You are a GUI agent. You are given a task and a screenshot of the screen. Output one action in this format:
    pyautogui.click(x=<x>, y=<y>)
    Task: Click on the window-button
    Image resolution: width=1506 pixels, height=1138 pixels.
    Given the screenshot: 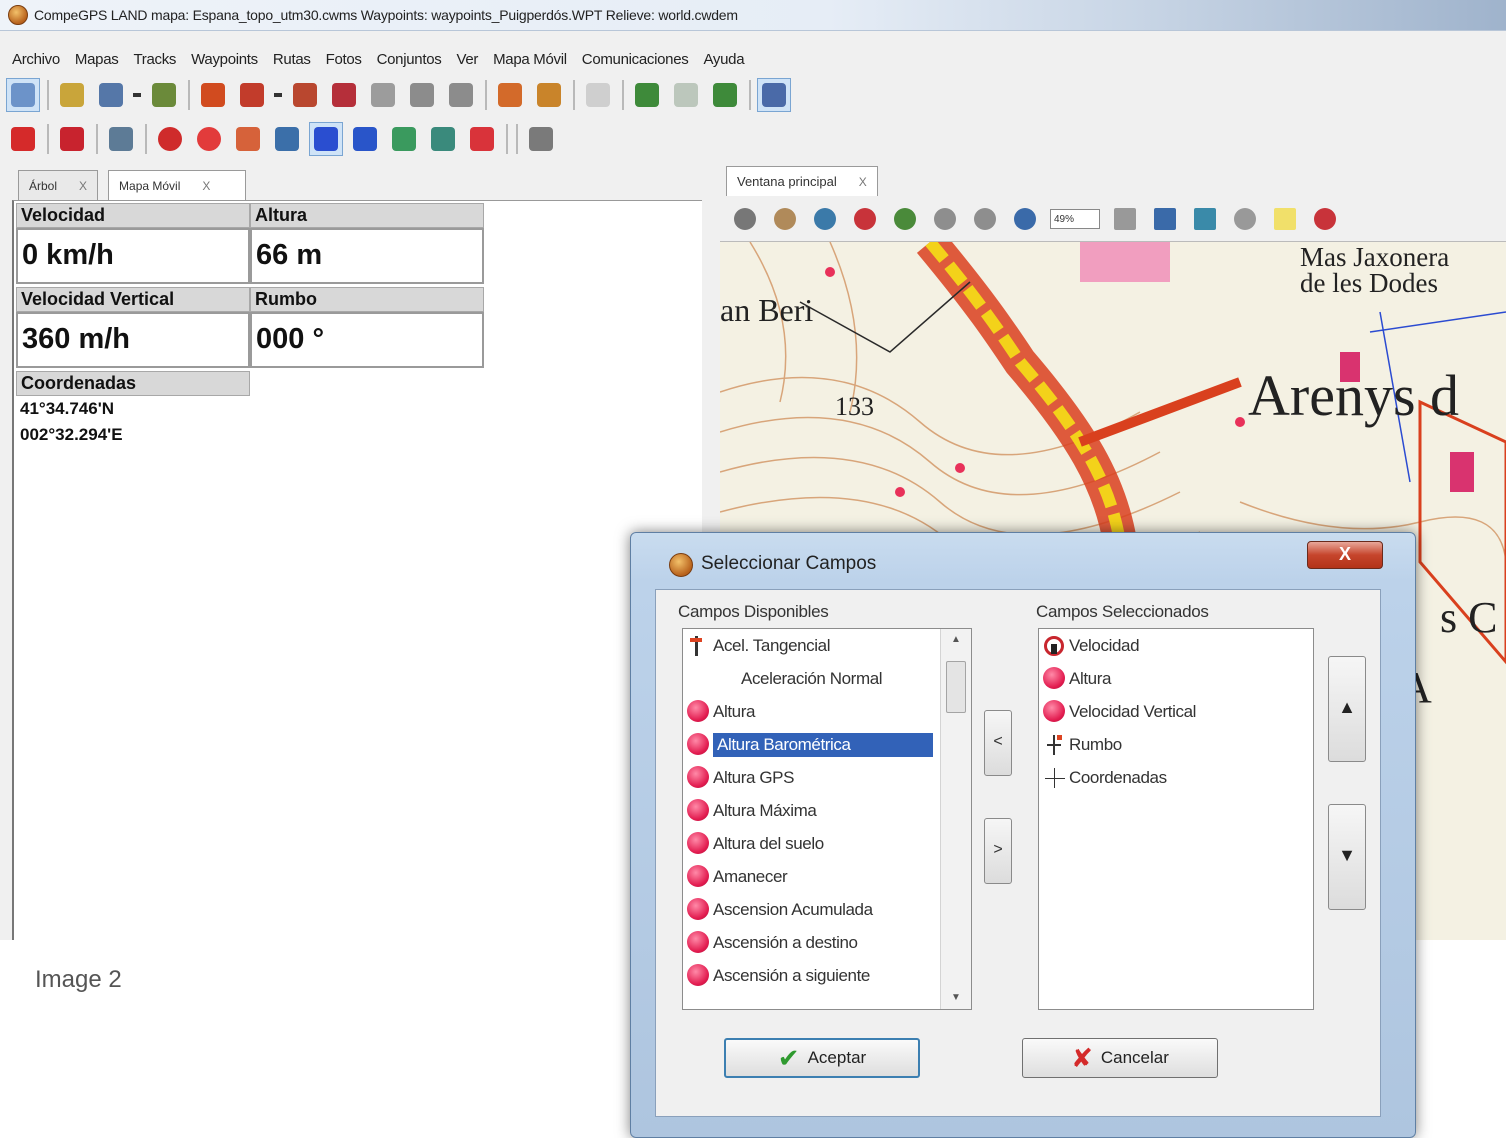 What is the action you would take?
    pyautogui.click(x=1205, y=219)
    